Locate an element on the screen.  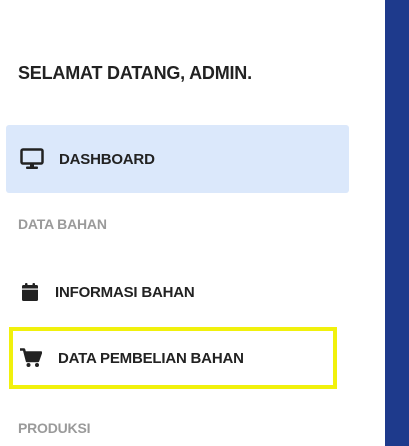
main-content-panel is located at coordinates (397, 223).